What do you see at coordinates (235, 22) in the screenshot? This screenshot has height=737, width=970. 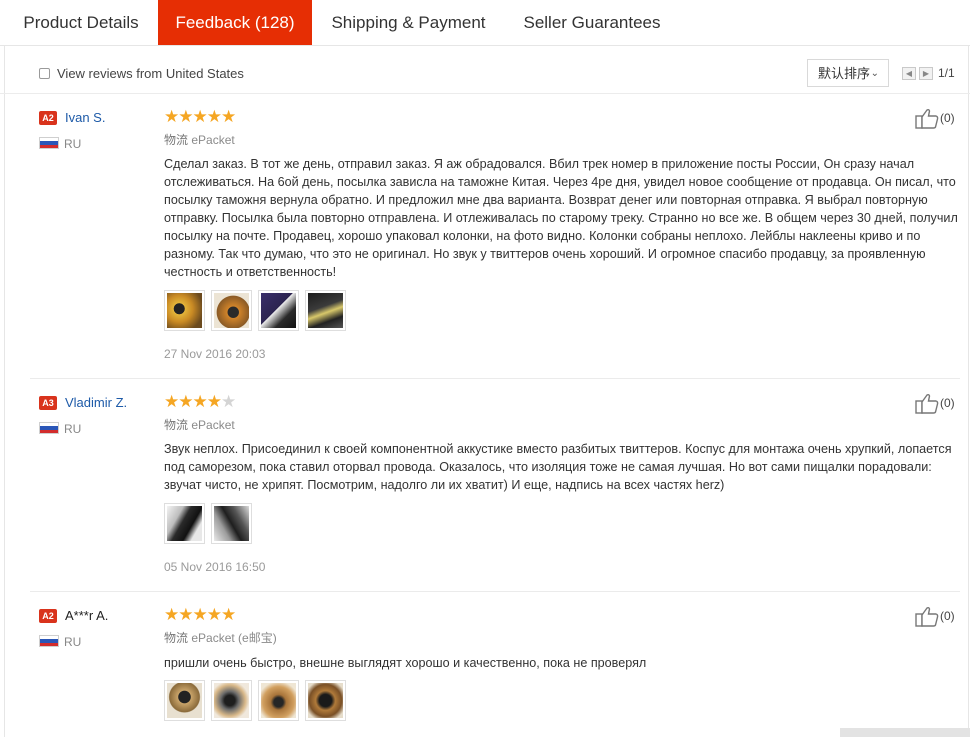 I see `tab-feedback: Feedback (128)` at bounding box center [235, 22].